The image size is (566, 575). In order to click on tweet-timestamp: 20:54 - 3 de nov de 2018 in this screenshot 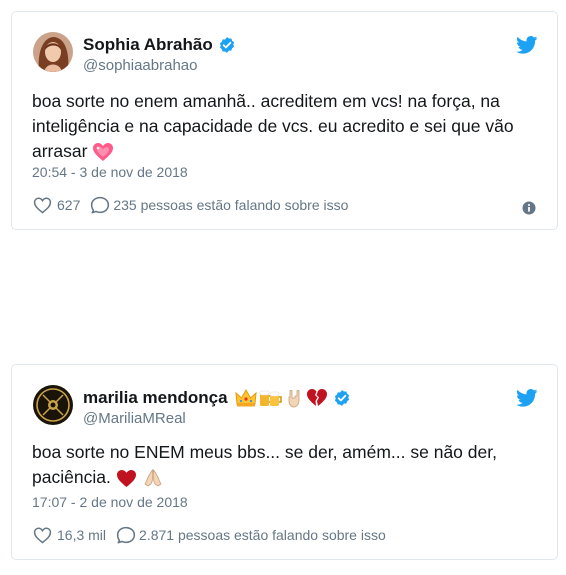, I will do `click(110, 172)`.